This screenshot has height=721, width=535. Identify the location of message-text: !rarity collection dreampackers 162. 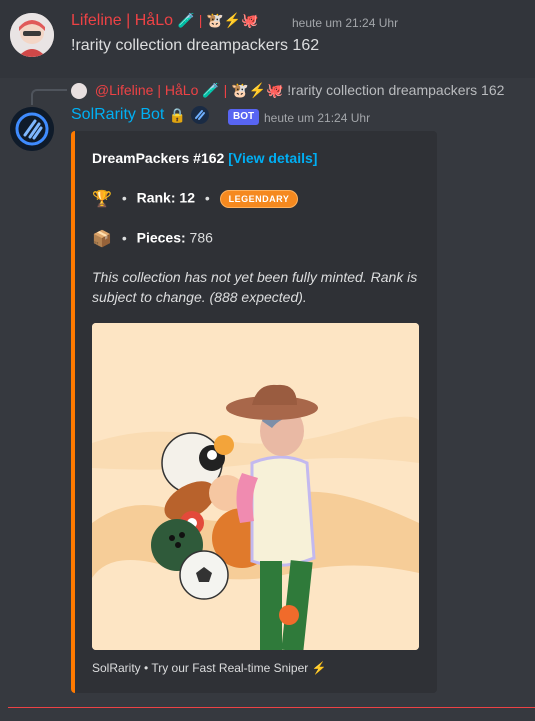
(195, 45).